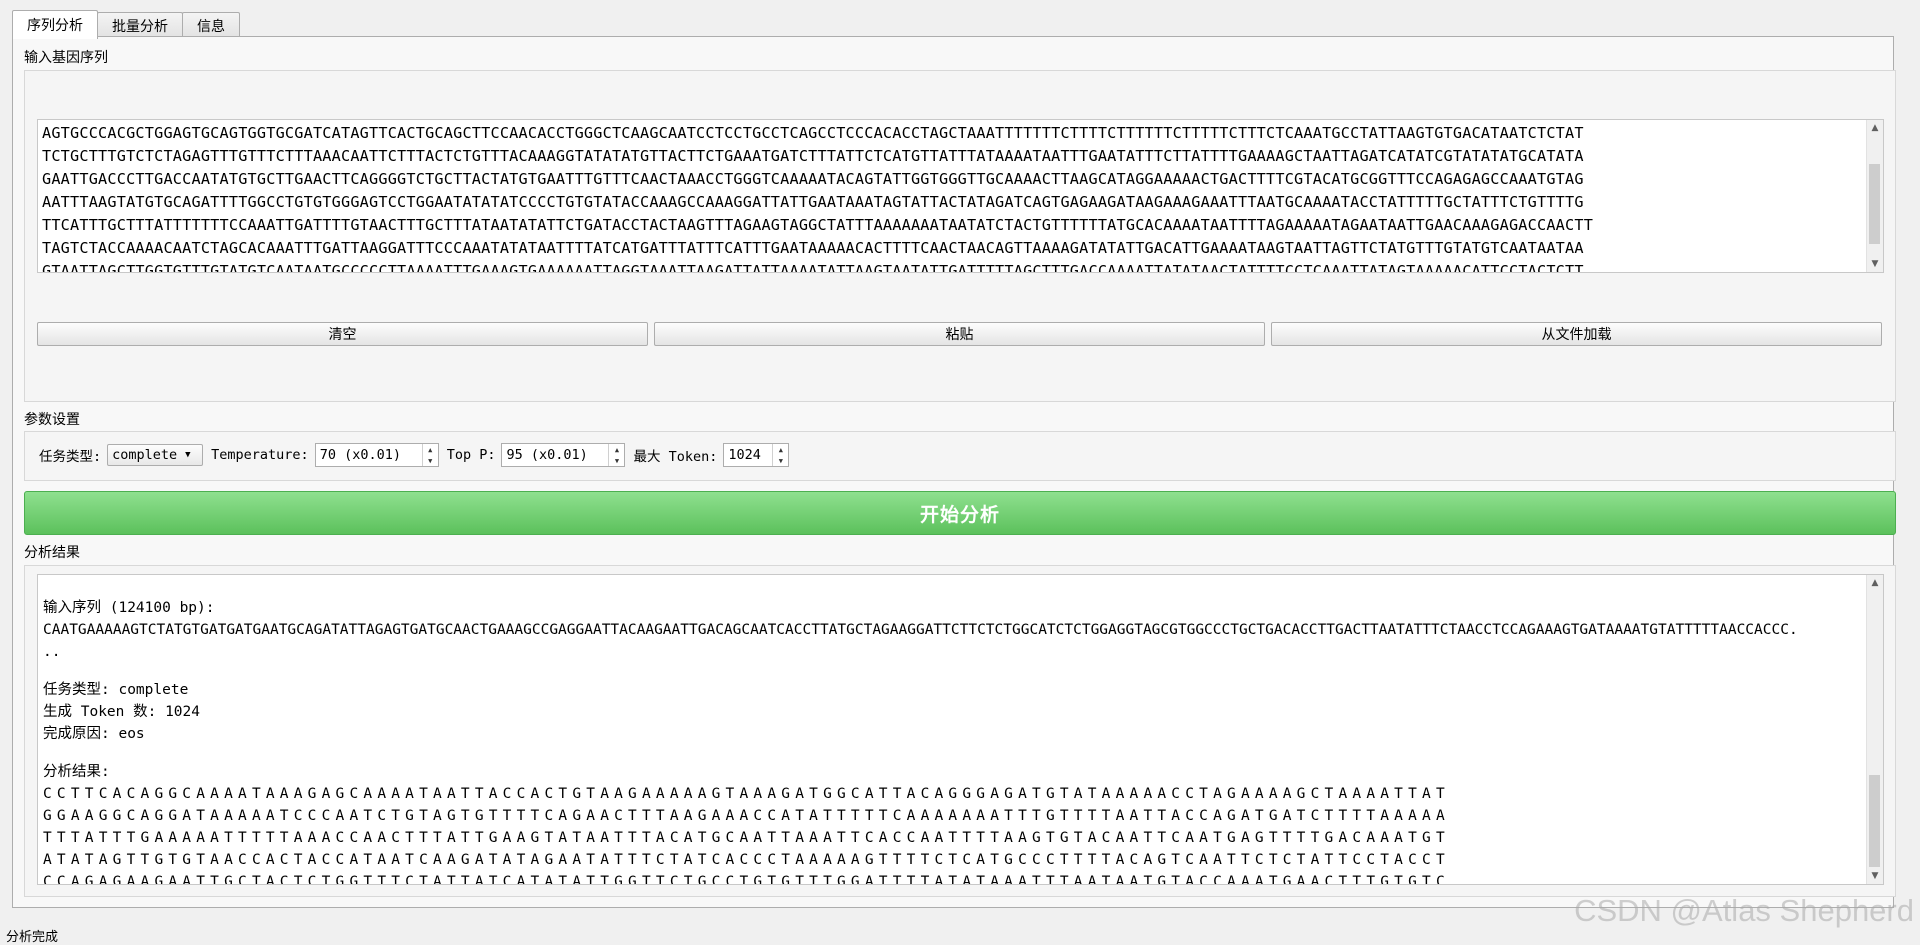 The image size is (1920, 945). What do you see at coordinates (116, 690) in the screenshot?
I see `task-type-line: 任务类型: complete` at bounding box center [116, 690].